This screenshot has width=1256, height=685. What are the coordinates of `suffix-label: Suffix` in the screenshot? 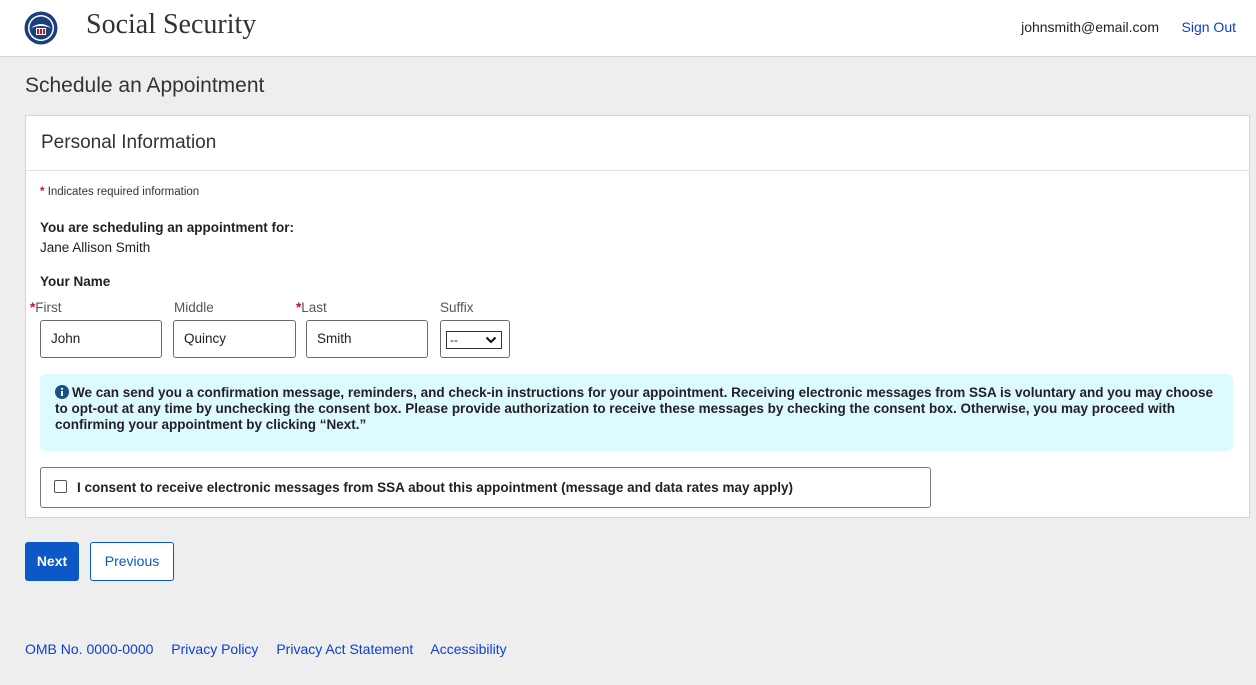 It's located at (457, 307).